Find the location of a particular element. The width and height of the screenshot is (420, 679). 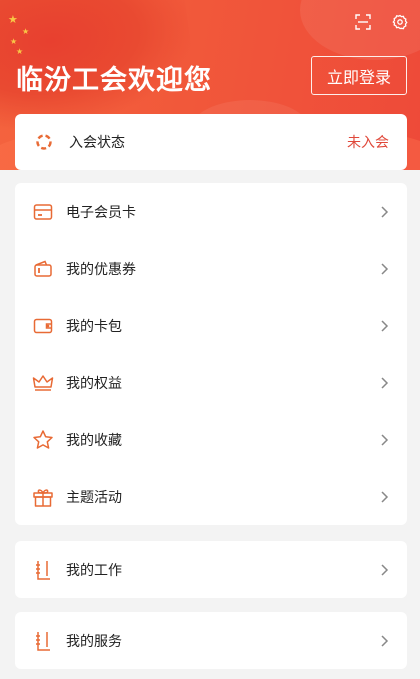

menu-item-label: 主题活动 is located at coordinates (94, 497).